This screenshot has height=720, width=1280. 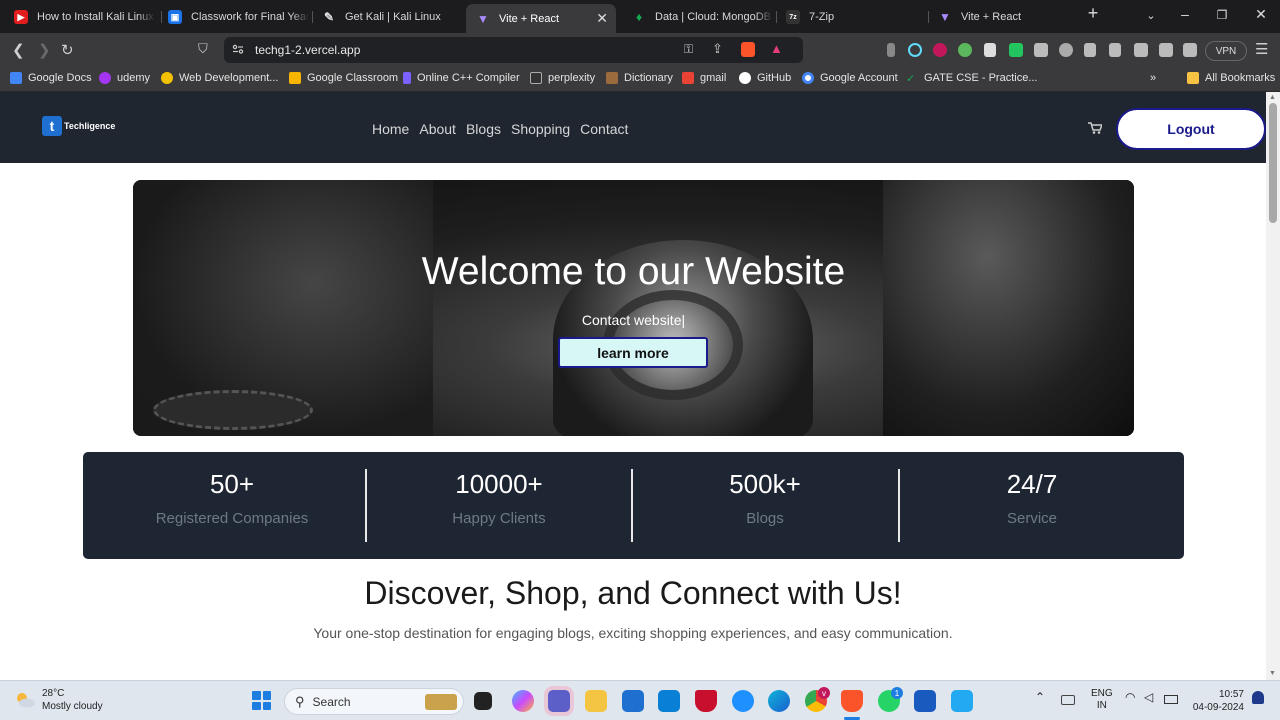 What do you see at coordinates (499, 518) in the screenshot?
I see `stat-label: Happy Clients` at bounding box center [499, 518].